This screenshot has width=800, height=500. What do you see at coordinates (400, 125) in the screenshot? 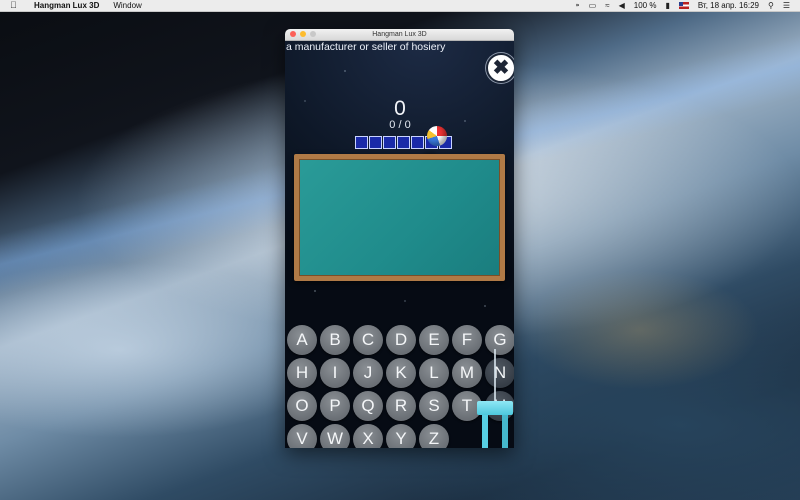
I see `progress-counter: 0 / 0` at bounding box center [400, 125].